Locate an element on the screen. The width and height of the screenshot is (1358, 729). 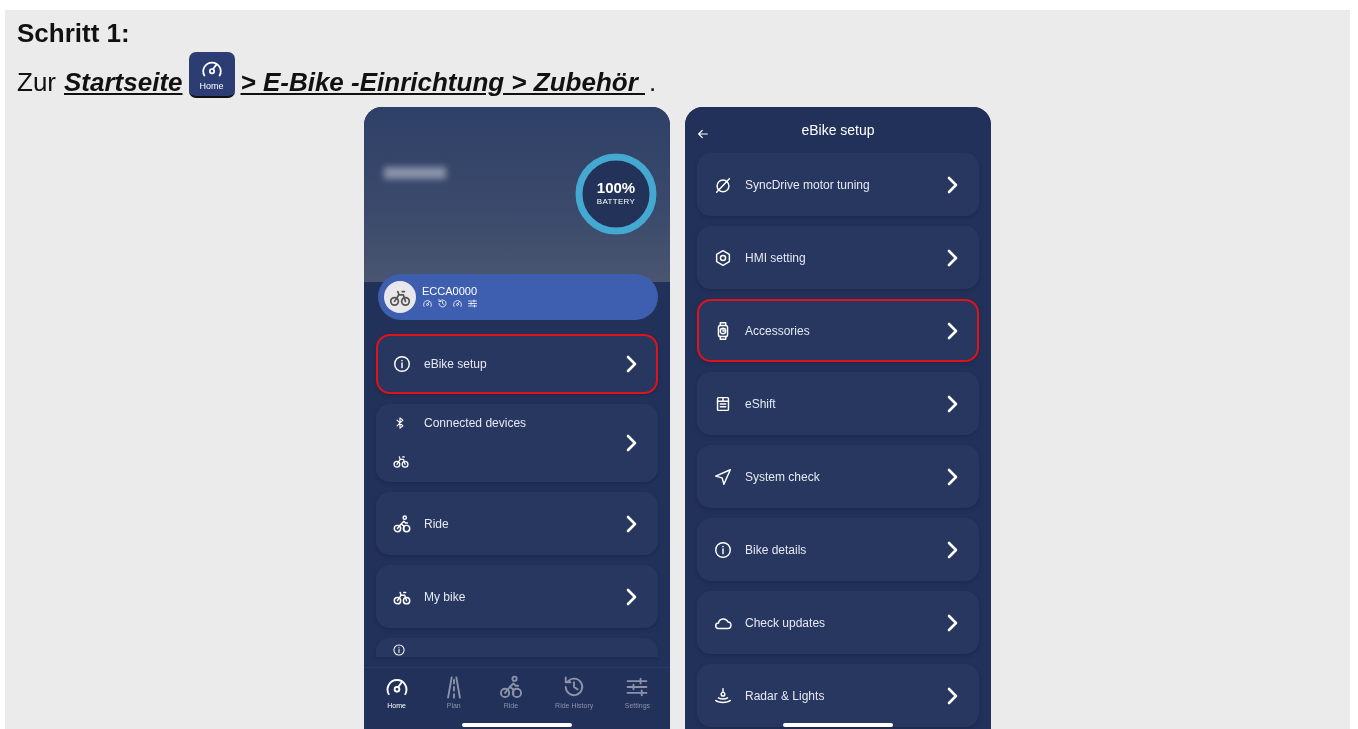
sliders-icon is located at coordinates (472, 303).